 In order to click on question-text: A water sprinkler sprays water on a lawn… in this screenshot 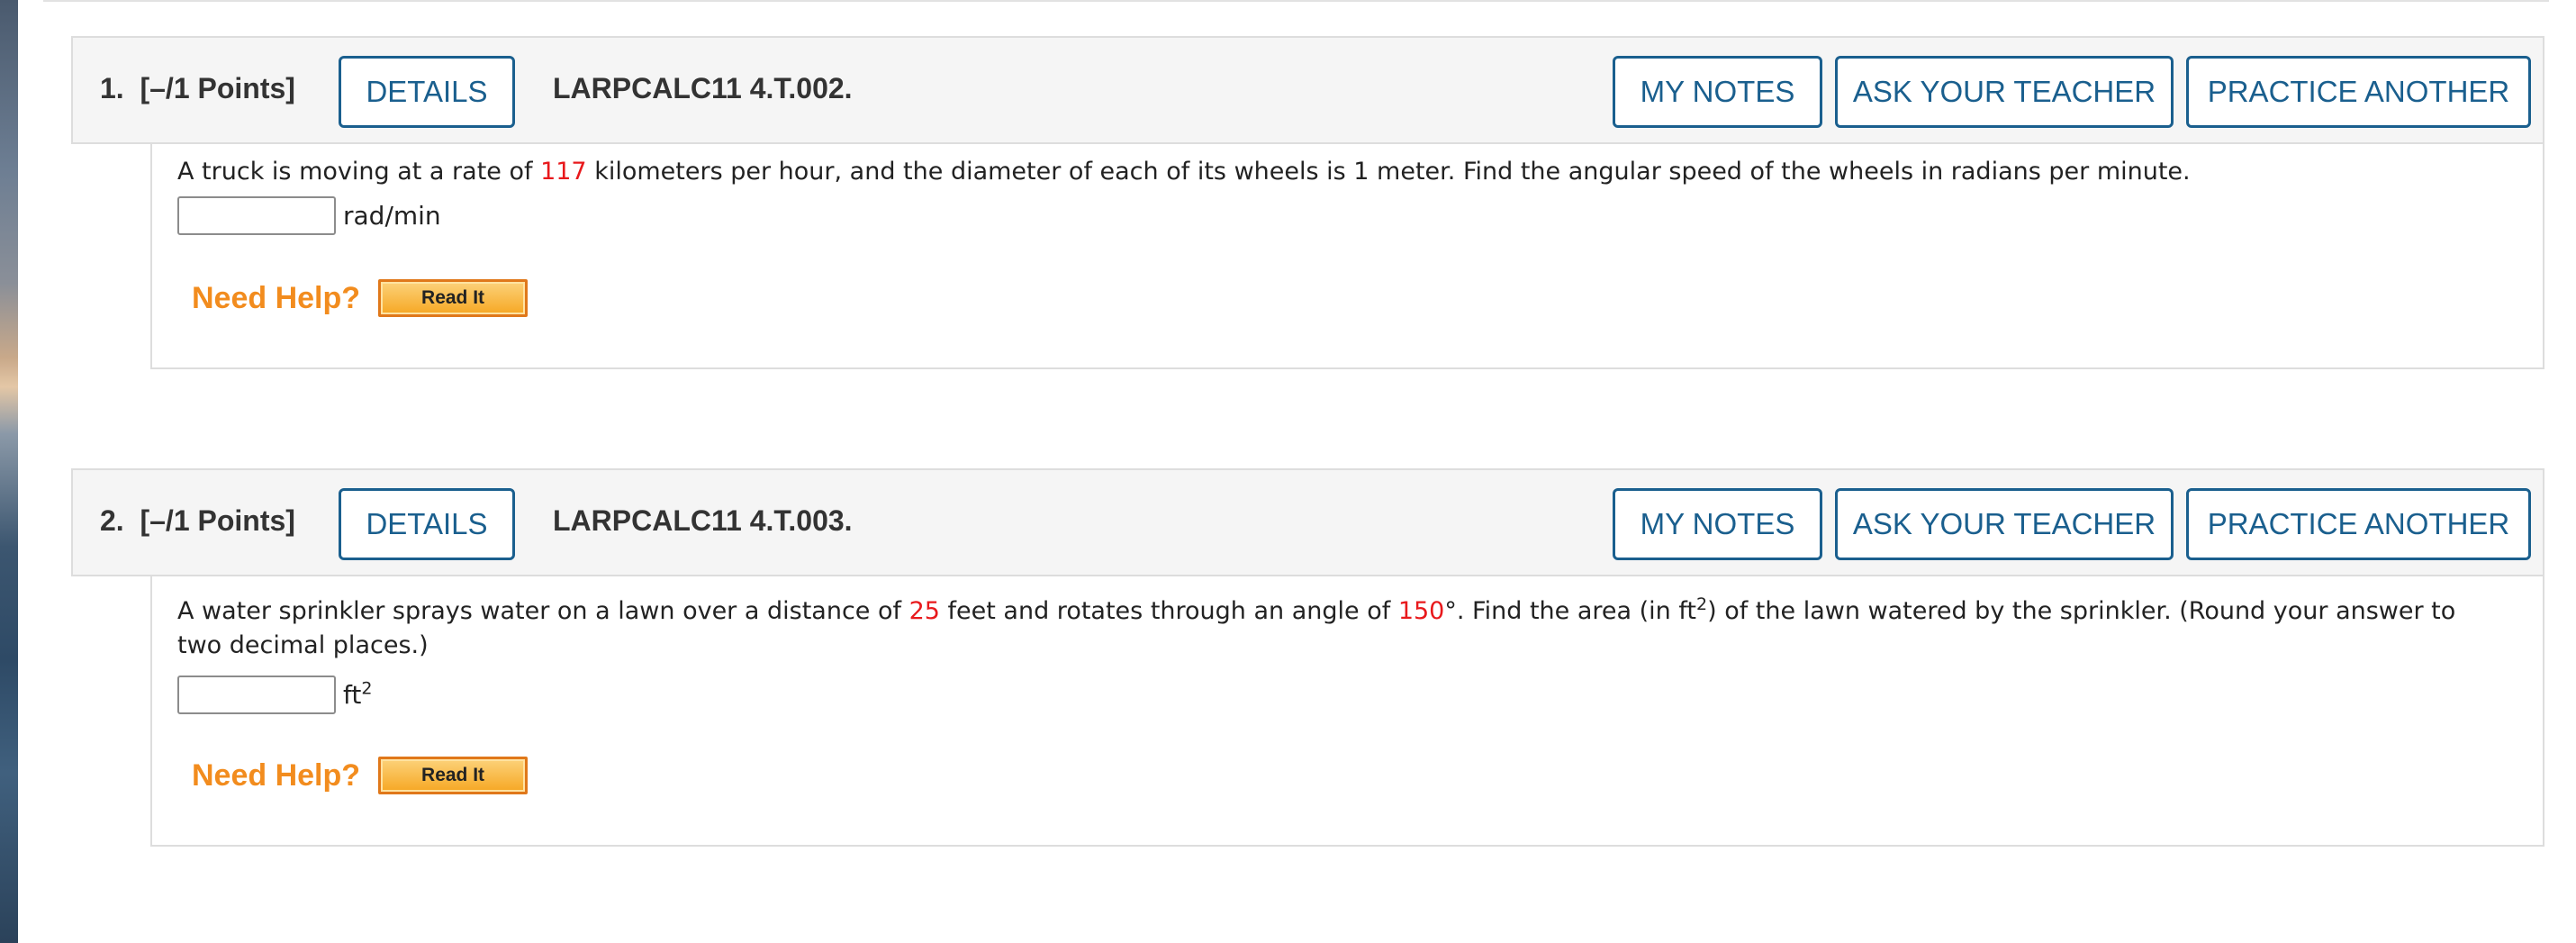, I will do `click(1316, 627)`.